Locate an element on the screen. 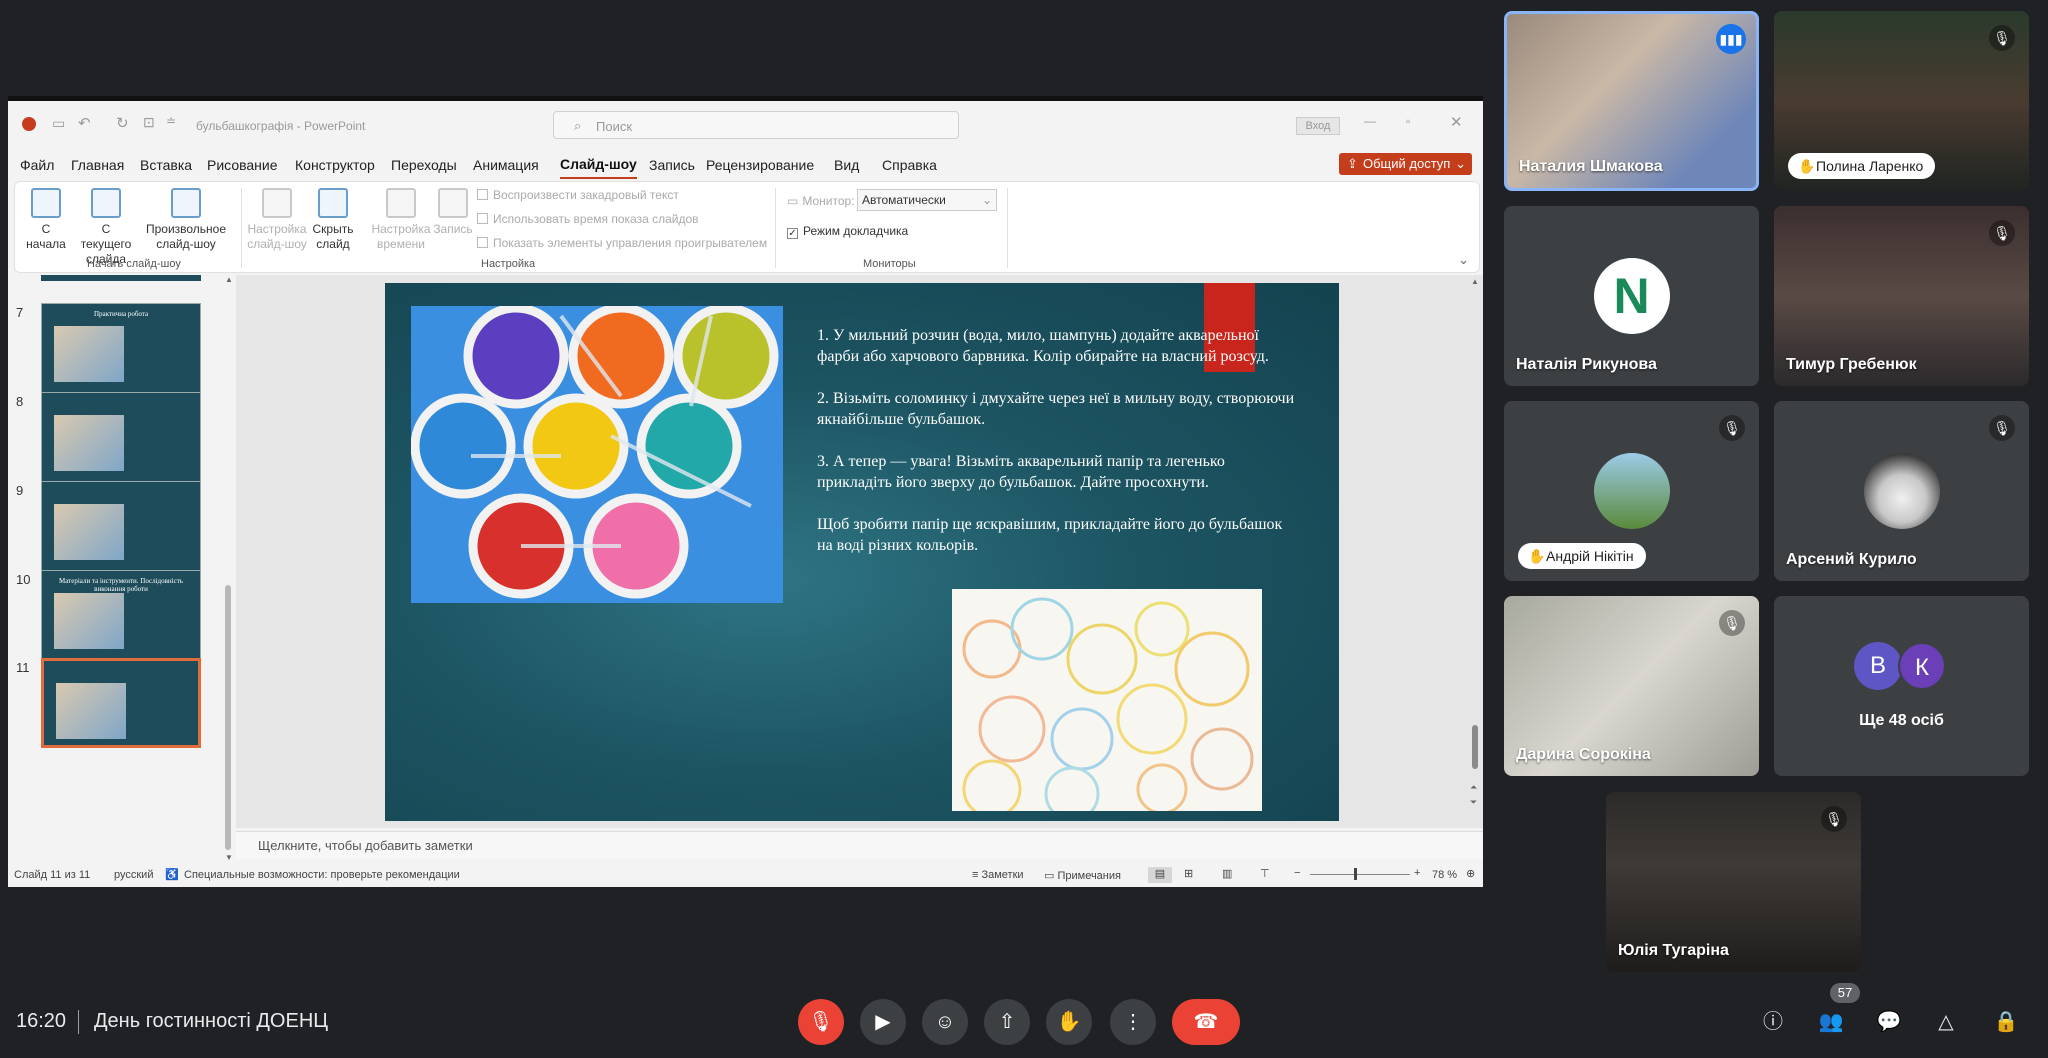  narration-checkbox: Воспроизвести закадровый текст is located at coordinates (578, 195).